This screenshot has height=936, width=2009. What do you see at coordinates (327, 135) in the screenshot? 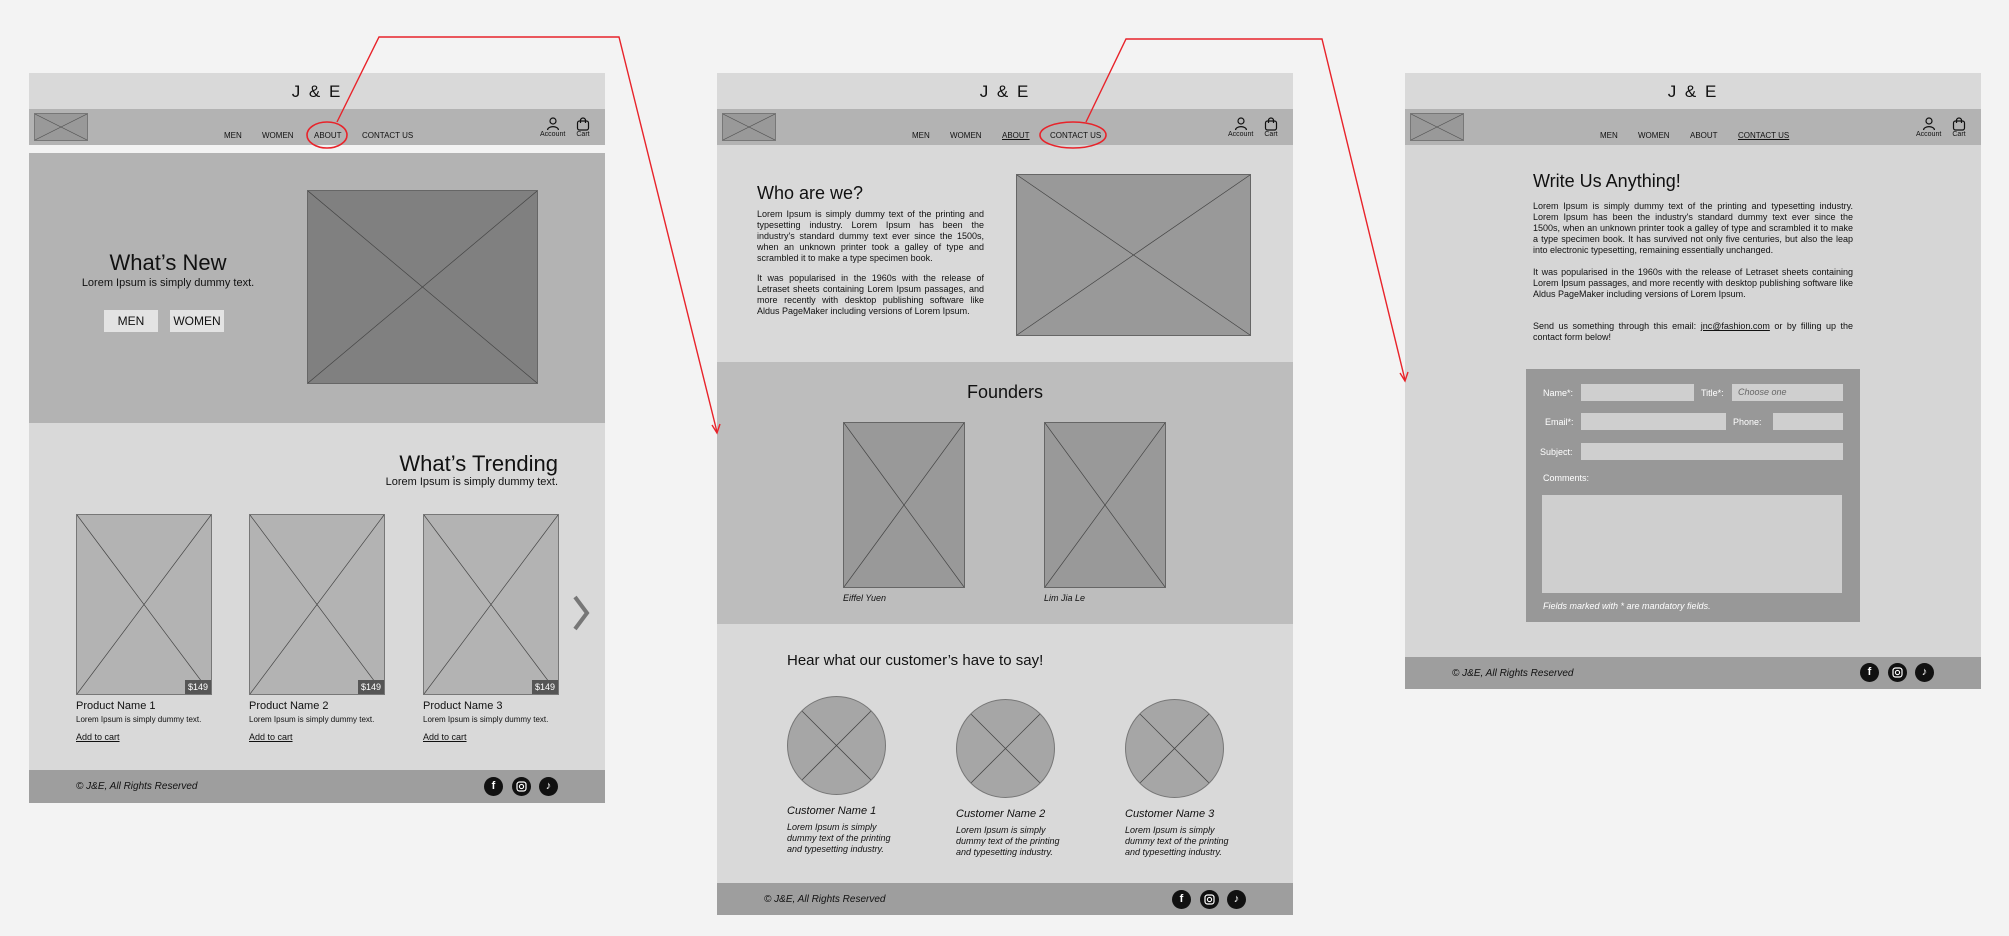
I see `about-link-highlight` at bounding box center [327, 135].